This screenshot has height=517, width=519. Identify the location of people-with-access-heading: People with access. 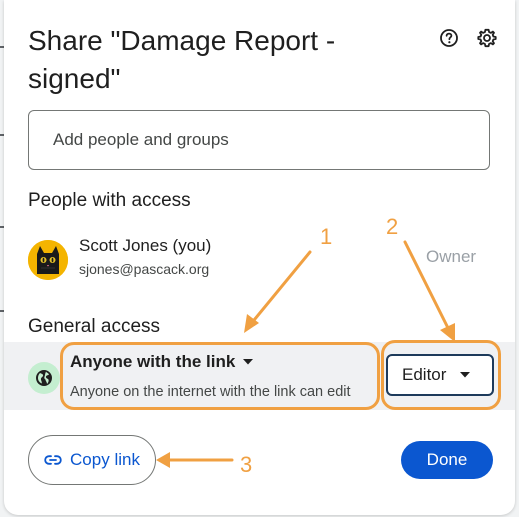
(109, 200).